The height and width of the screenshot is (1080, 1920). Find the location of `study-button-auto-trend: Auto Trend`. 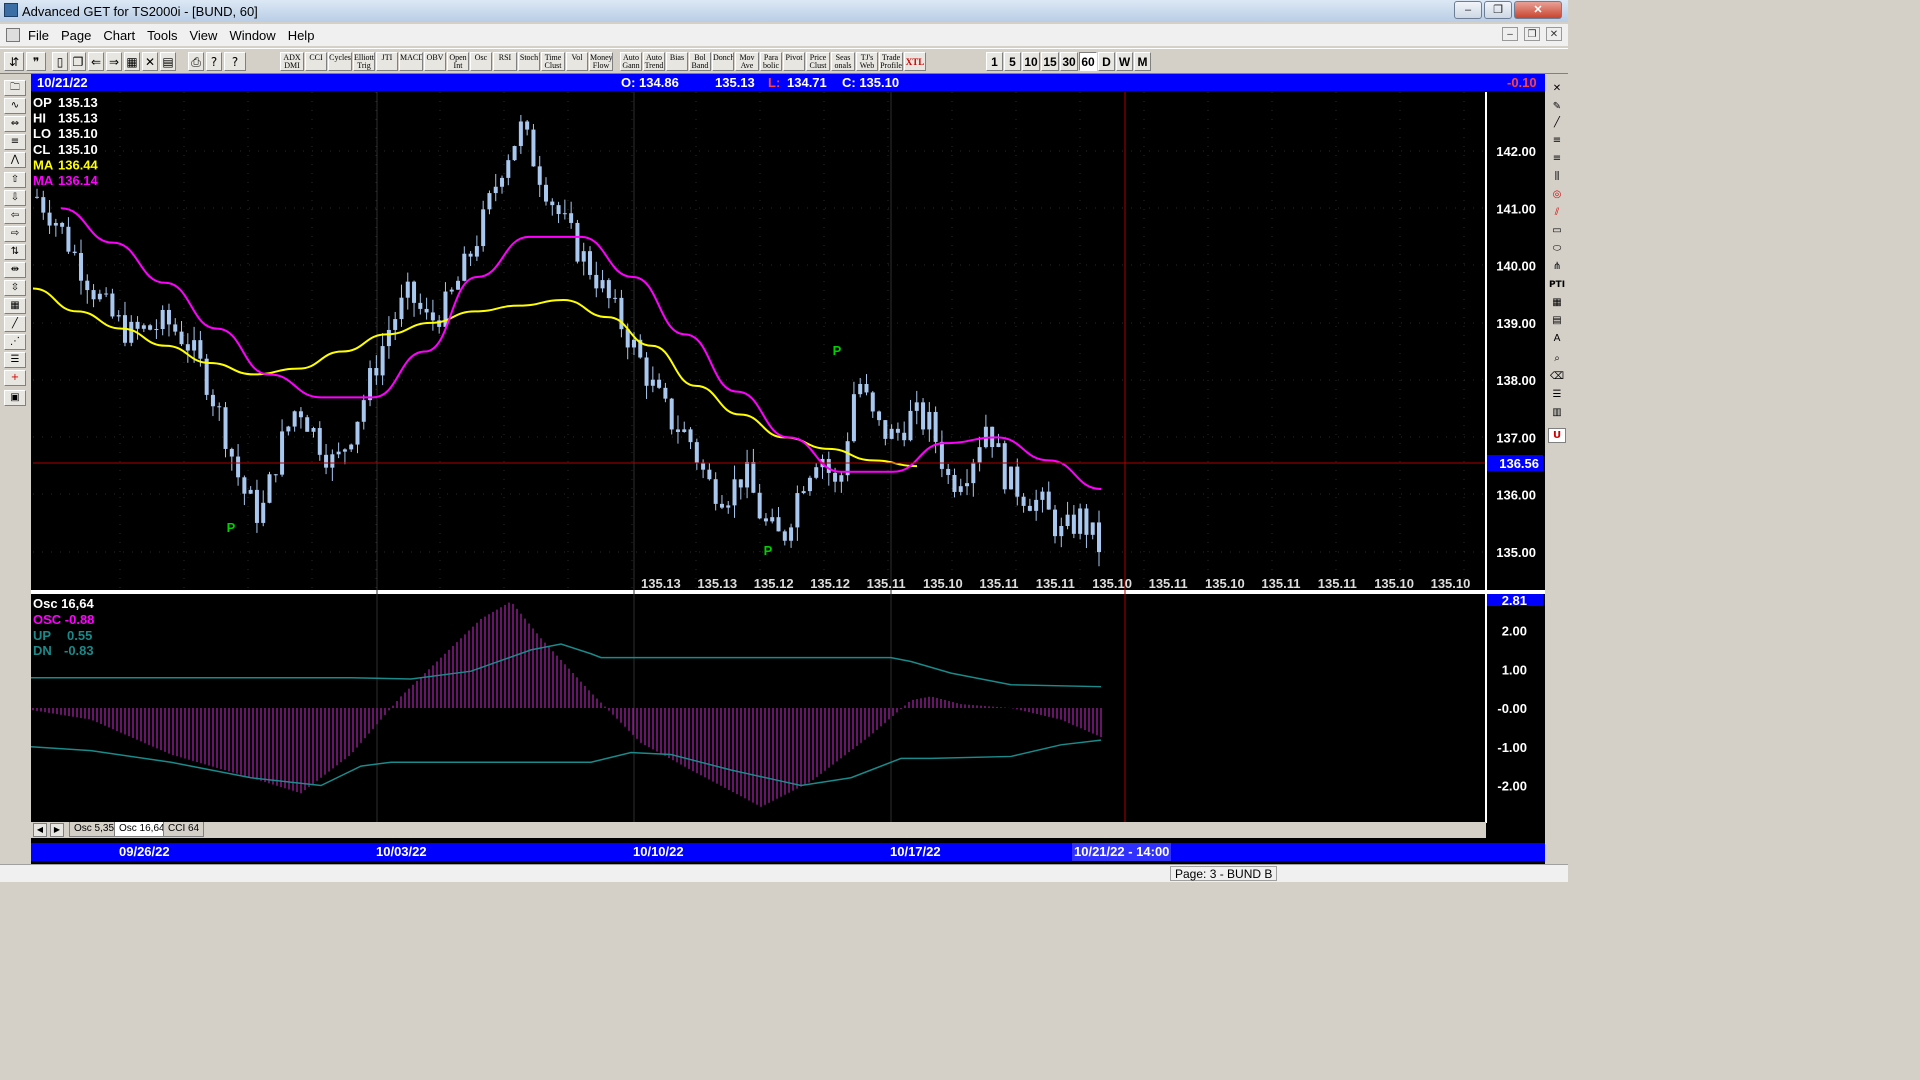

study-button-auto-trend: Auto Trend is located at coordinates (654, 61).